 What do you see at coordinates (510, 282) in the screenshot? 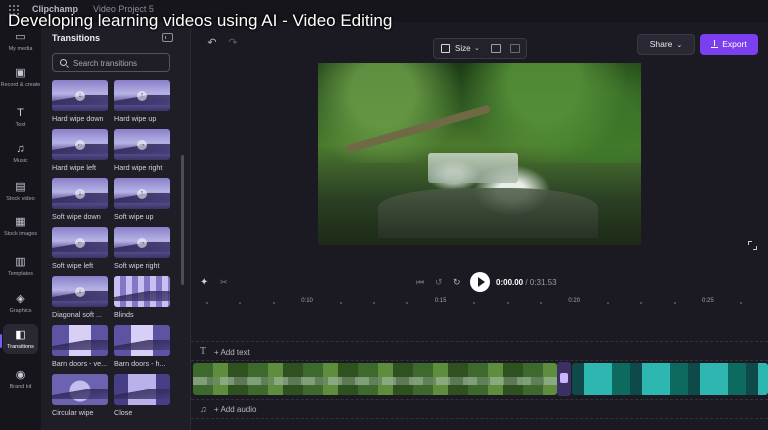
I see `current-time: 0:00.00` at bounding box center [510, 282].